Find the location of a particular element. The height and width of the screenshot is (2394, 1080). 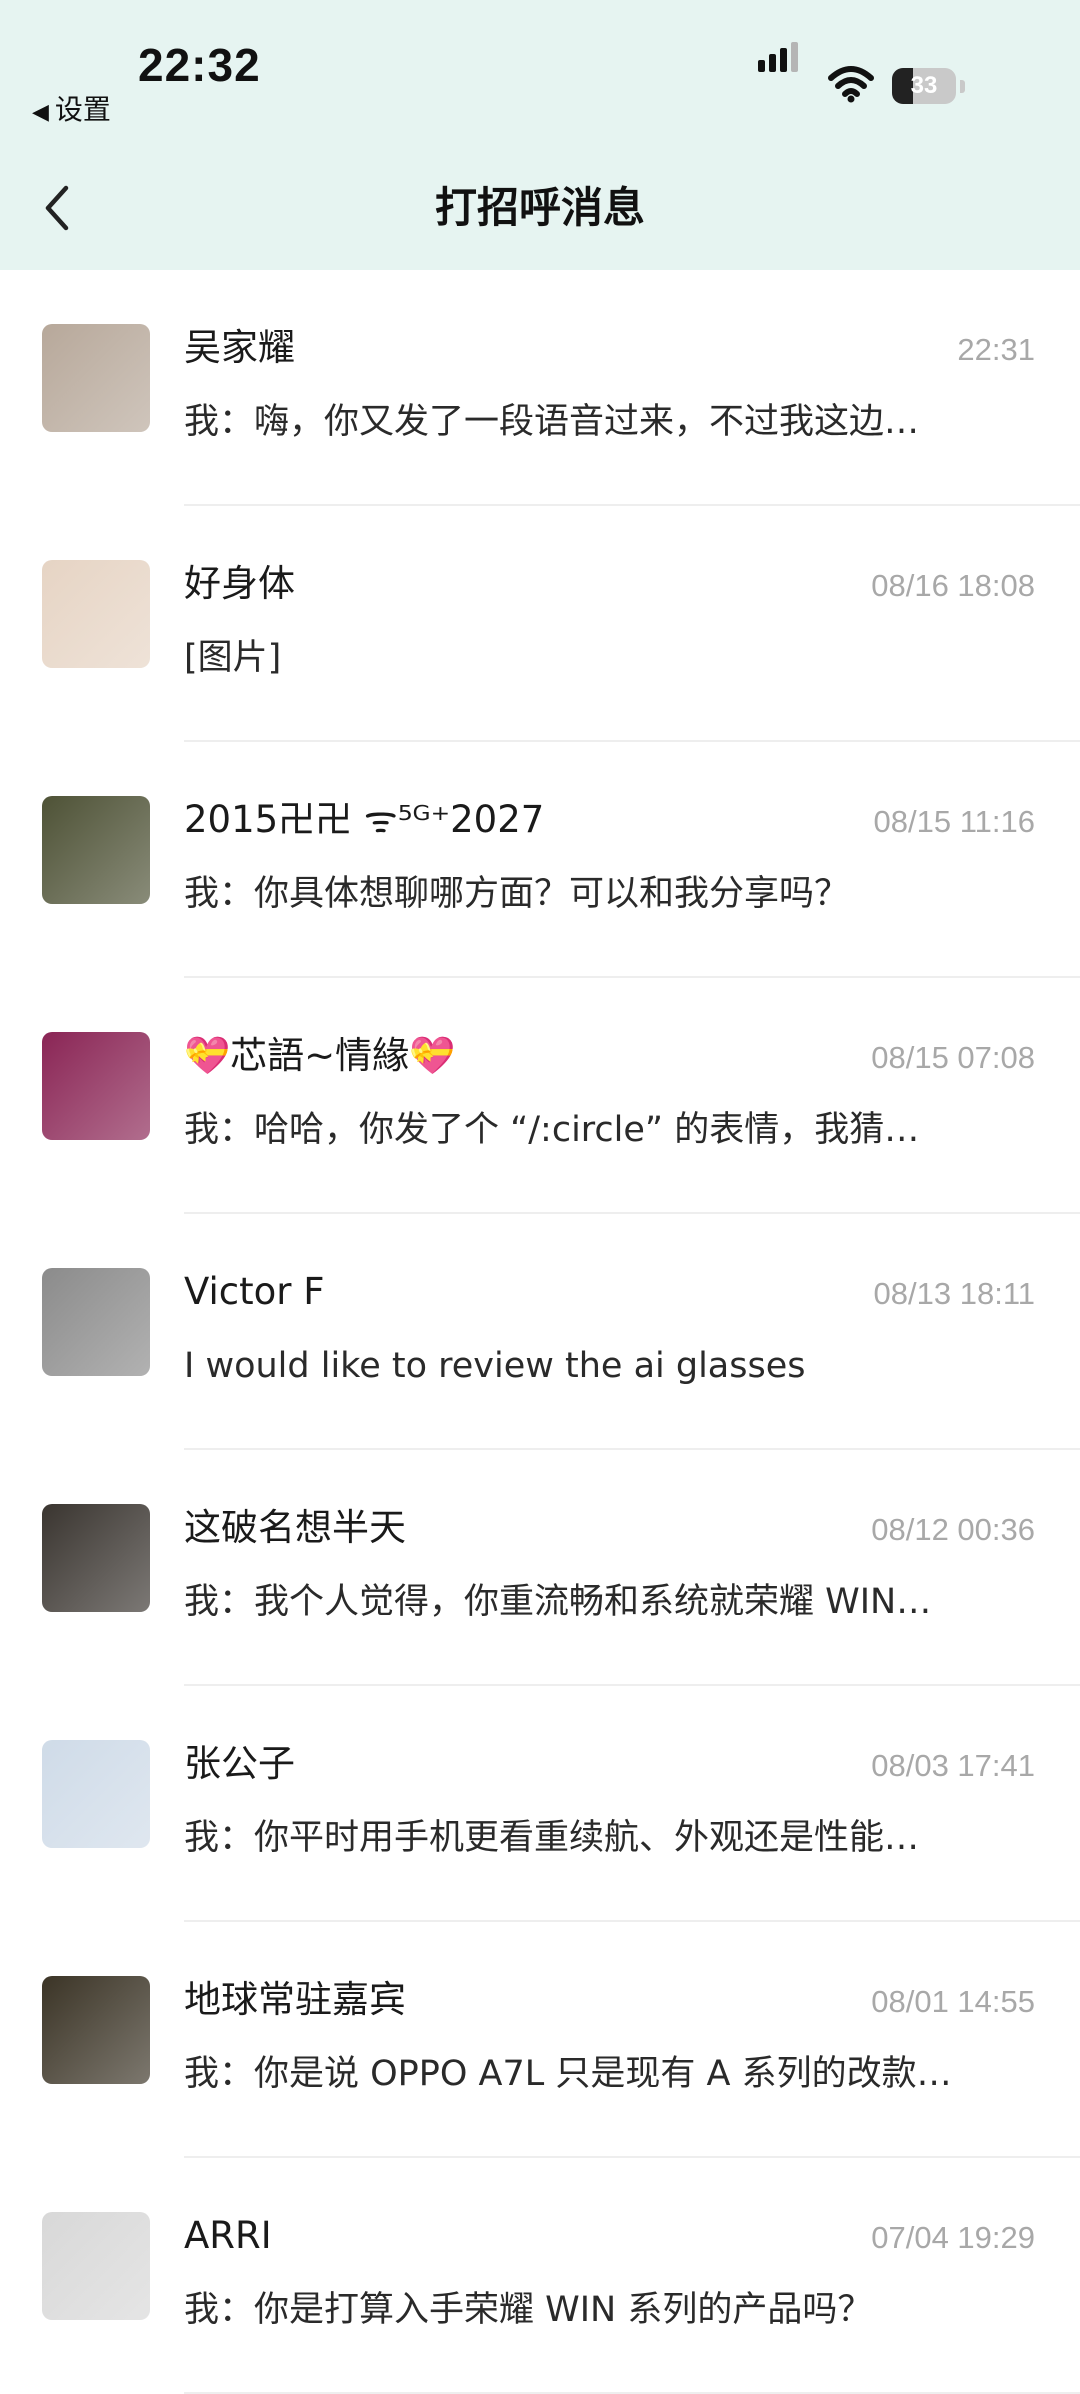

contact-name: 地球常驻嘉宾 is located at coordinates (295, 1999).